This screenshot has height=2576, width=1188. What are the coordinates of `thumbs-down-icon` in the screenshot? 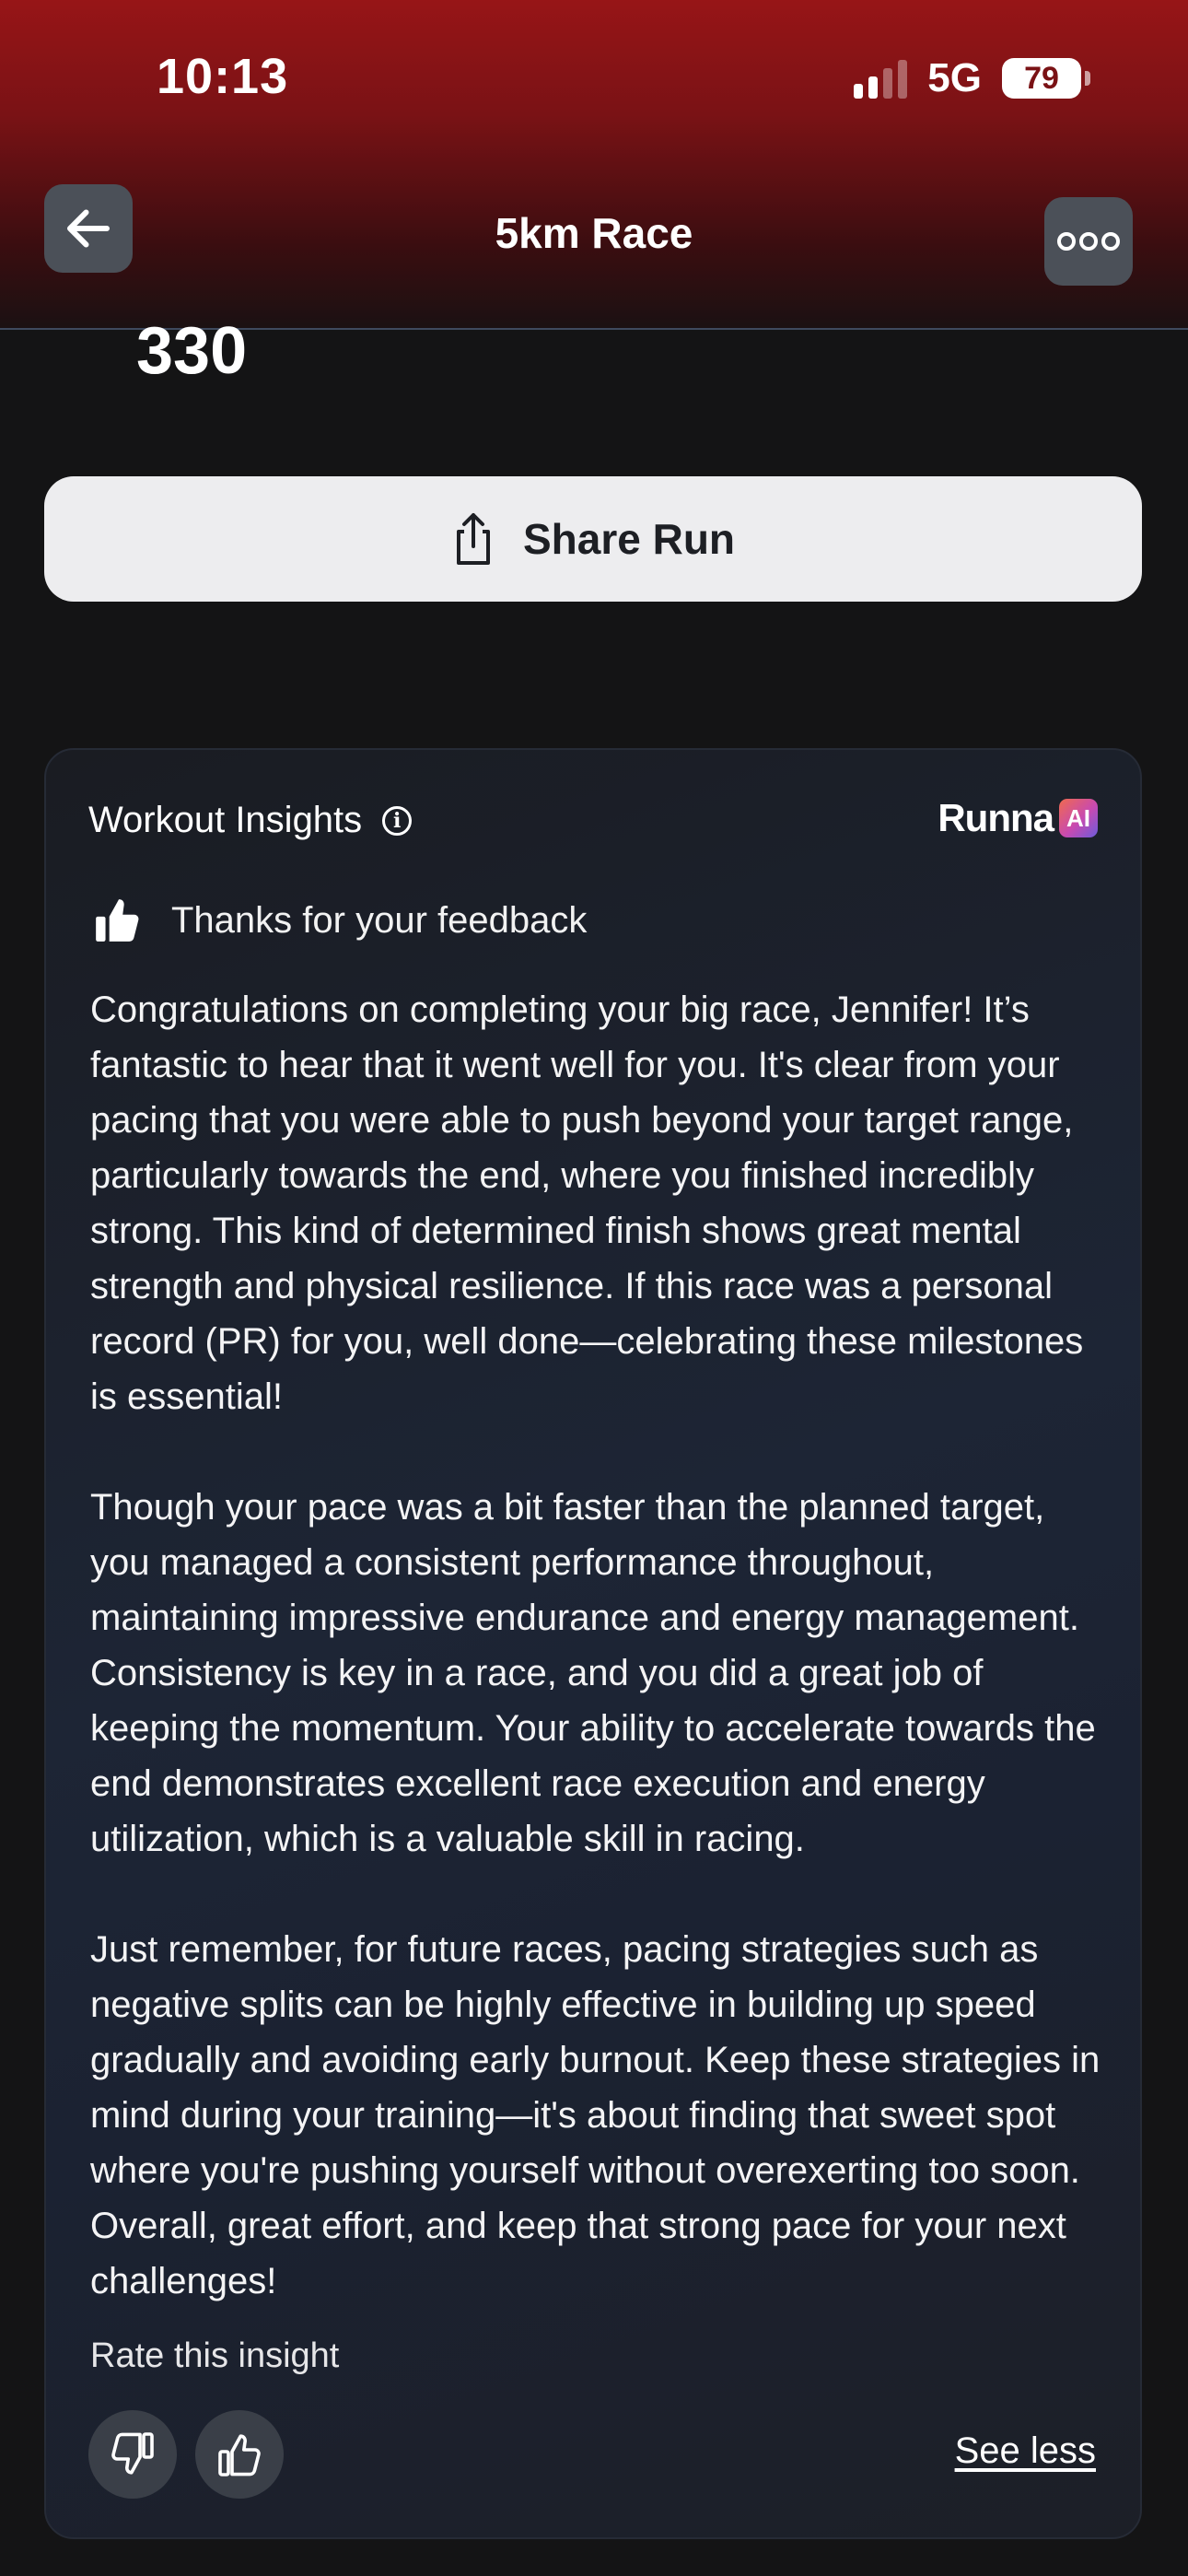 It's located at (132, 2453).